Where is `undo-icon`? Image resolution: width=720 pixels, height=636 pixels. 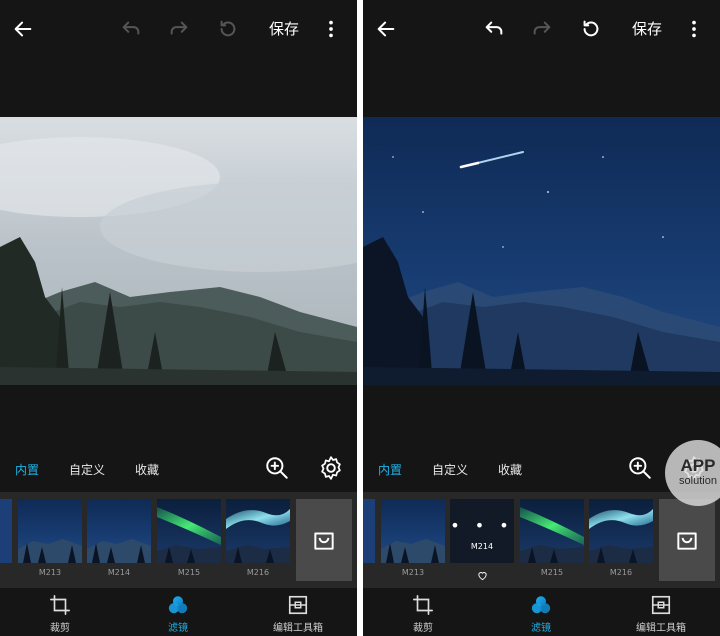
undo-icon is located at coordinates (494, 28).